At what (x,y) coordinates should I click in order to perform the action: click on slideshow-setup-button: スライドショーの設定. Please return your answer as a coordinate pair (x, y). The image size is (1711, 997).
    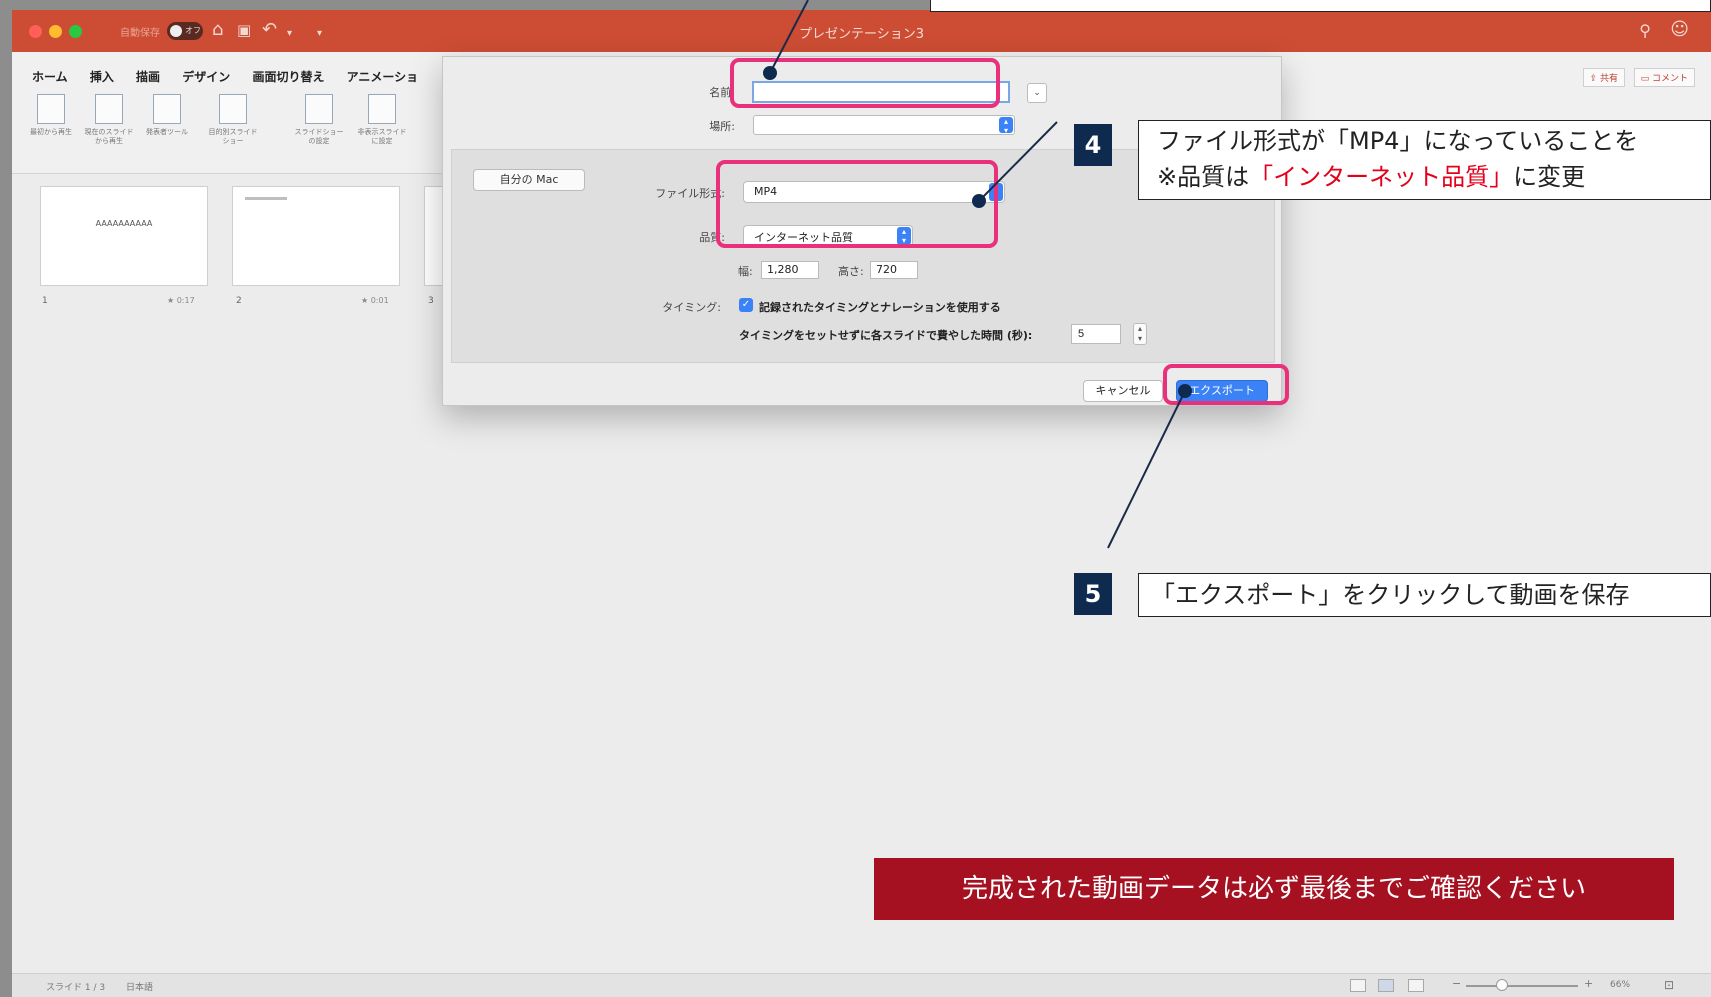
    Looking at the image, I should click on (319, 120).